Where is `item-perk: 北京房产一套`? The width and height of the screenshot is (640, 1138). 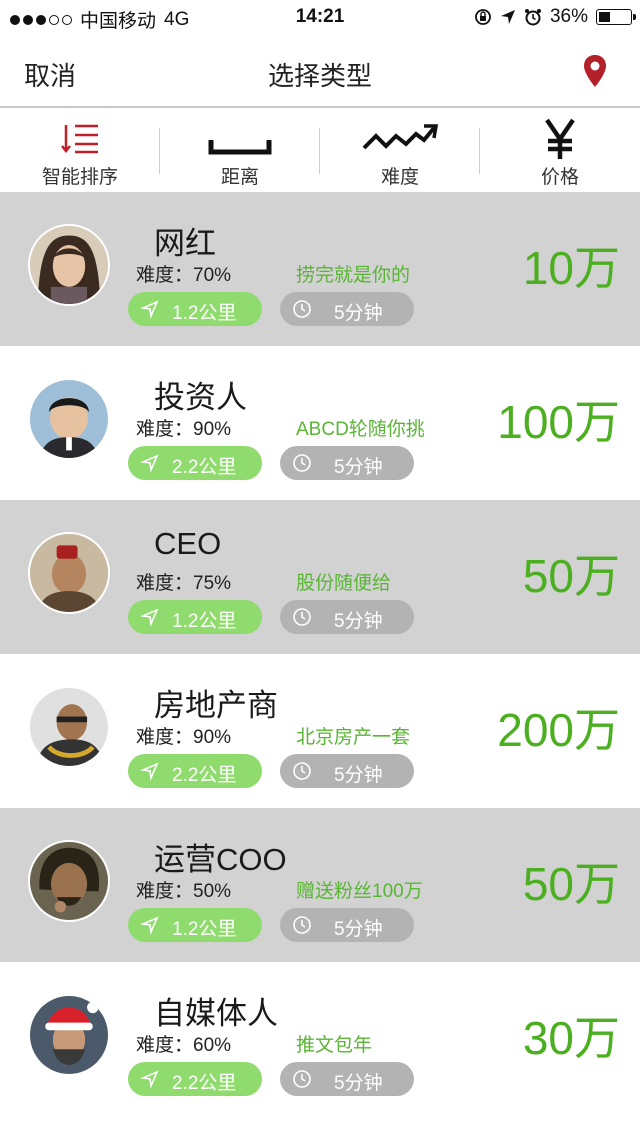
item-perk: 北京房产一套 is located at coordinates (353, 737).